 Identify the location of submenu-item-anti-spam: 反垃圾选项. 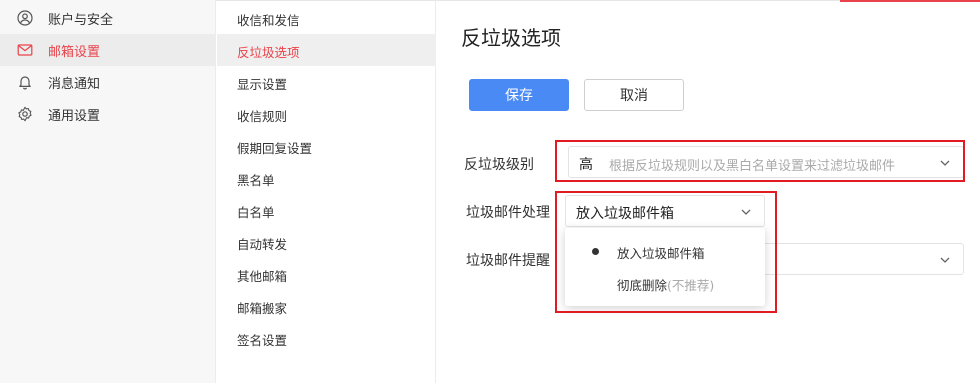
(326, 50).